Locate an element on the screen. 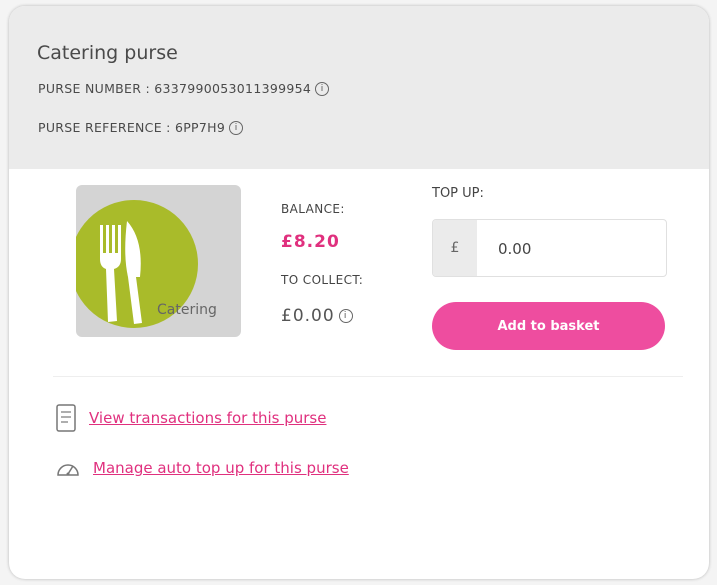 The height and width of the screenshot is (585, 717). to-collect-value: £0.00 is located at coordinates (308, 316).